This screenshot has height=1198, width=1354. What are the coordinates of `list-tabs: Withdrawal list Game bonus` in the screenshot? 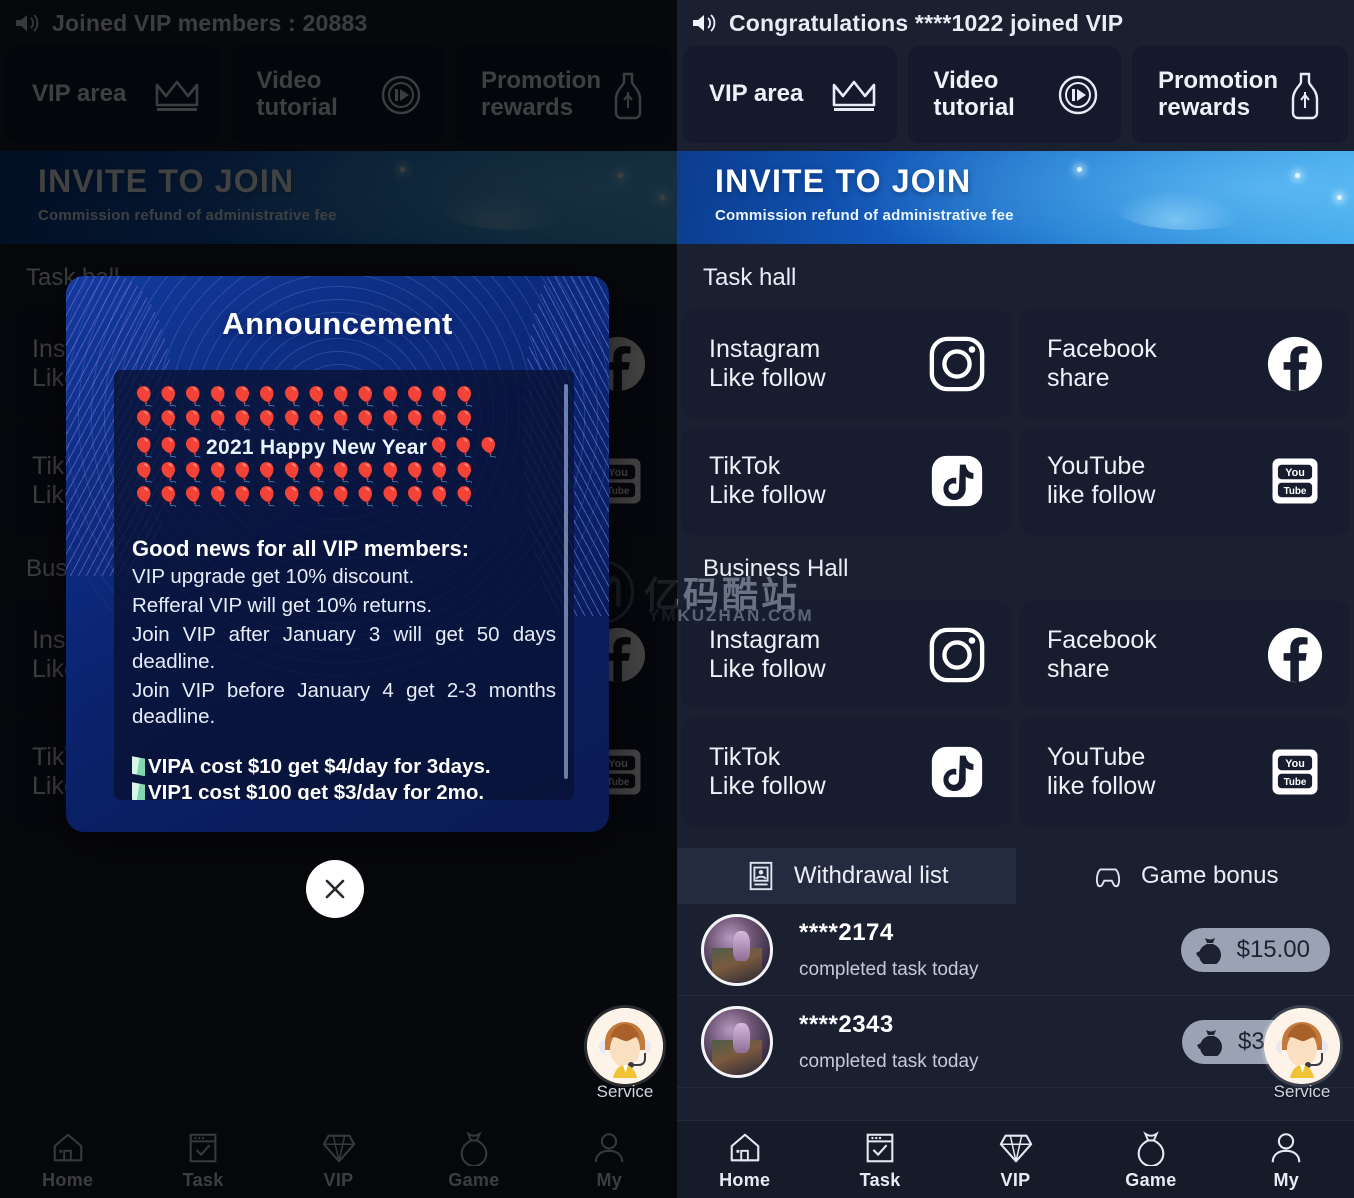 It's located at (1015, 876).